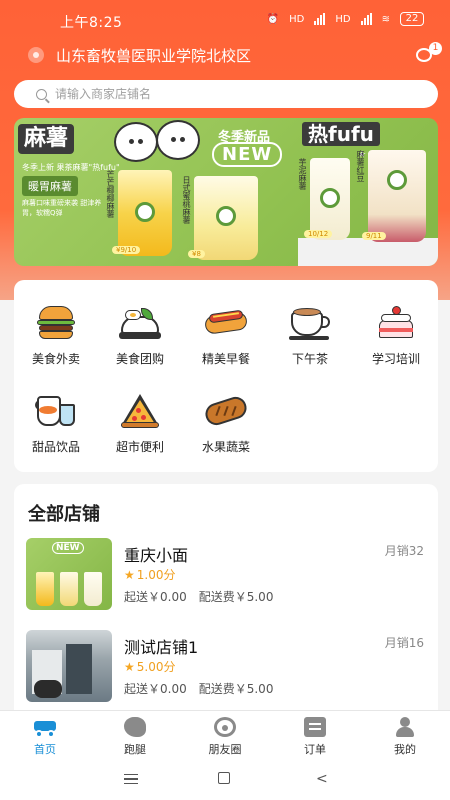 This screenshot has width=450, height=800. What do you see at coordinates (225, 20) in the screenshot?
I see `status-bar: 上午8:25 ⏰ HD HD ≋ 22` at bounding box center [225, 20].